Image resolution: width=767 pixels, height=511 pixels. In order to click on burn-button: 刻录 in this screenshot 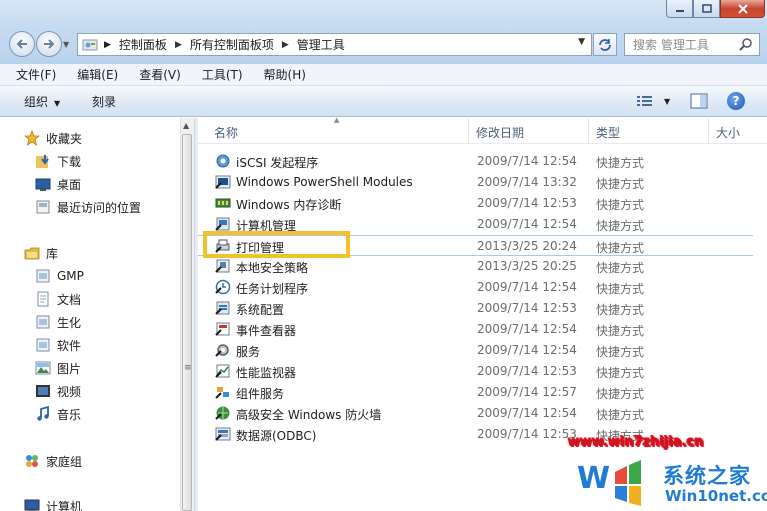, I will do `click(104, 101)`.